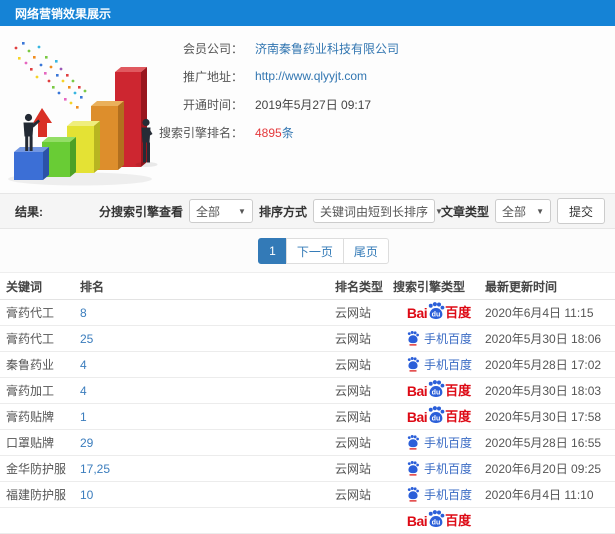  I want to click on confetti-dots, so click(50, 75).